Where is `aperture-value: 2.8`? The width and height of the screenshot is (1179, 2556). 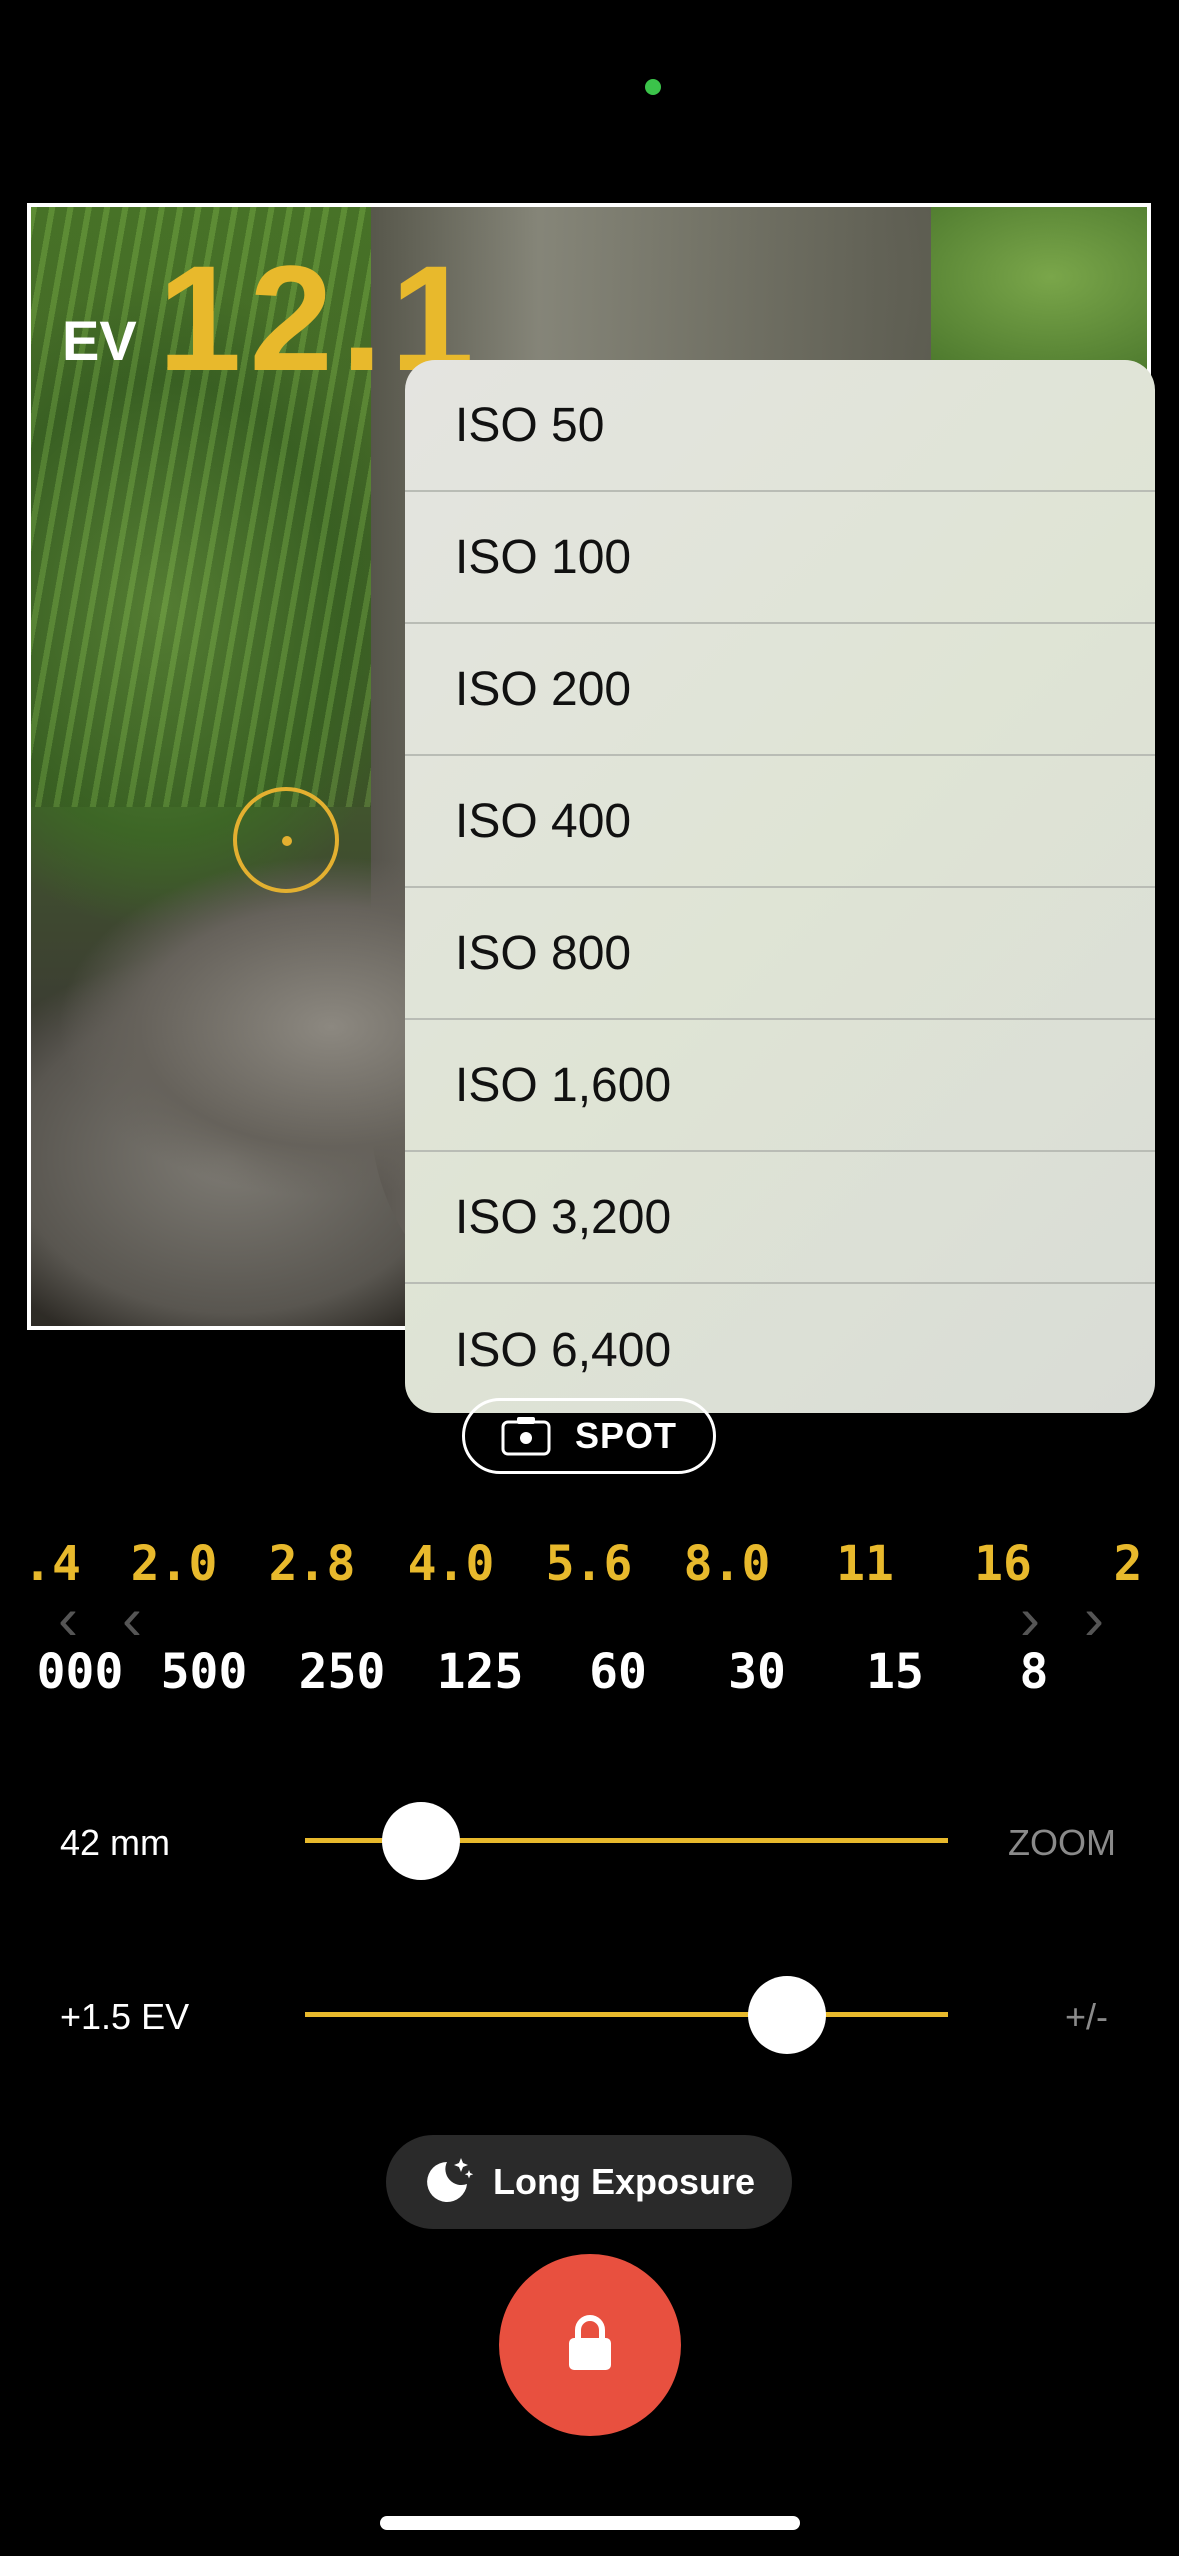 aperture-value: 2.8 is located at coordinates (312, 1564).